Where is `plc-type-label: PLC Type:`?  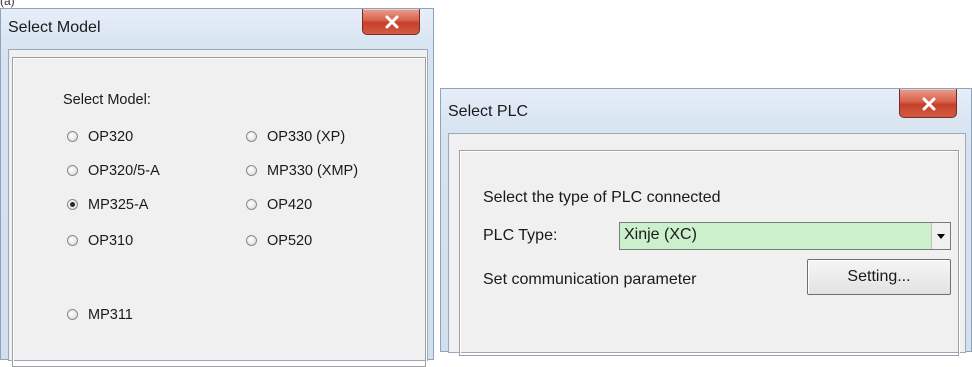 plc-type-label: PLC Type: is located at coordinates (520, 235).